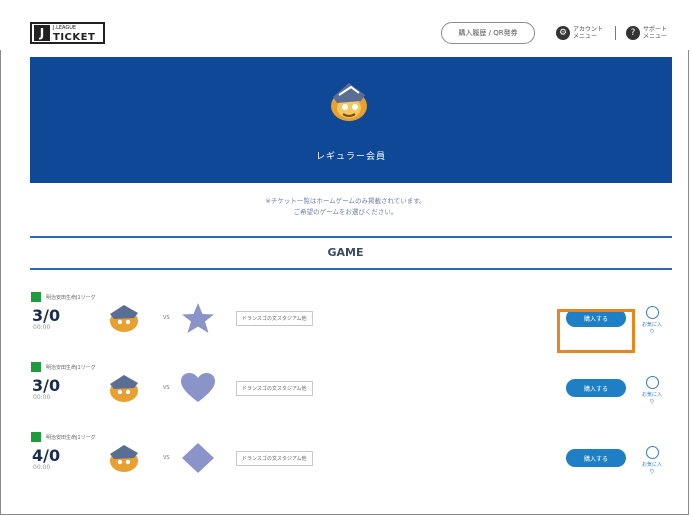 The image size is (691, 517). What do you see at coordinates (198, 318) in the screenshot?
I see `star-icon` at bounding box center [198, 318].